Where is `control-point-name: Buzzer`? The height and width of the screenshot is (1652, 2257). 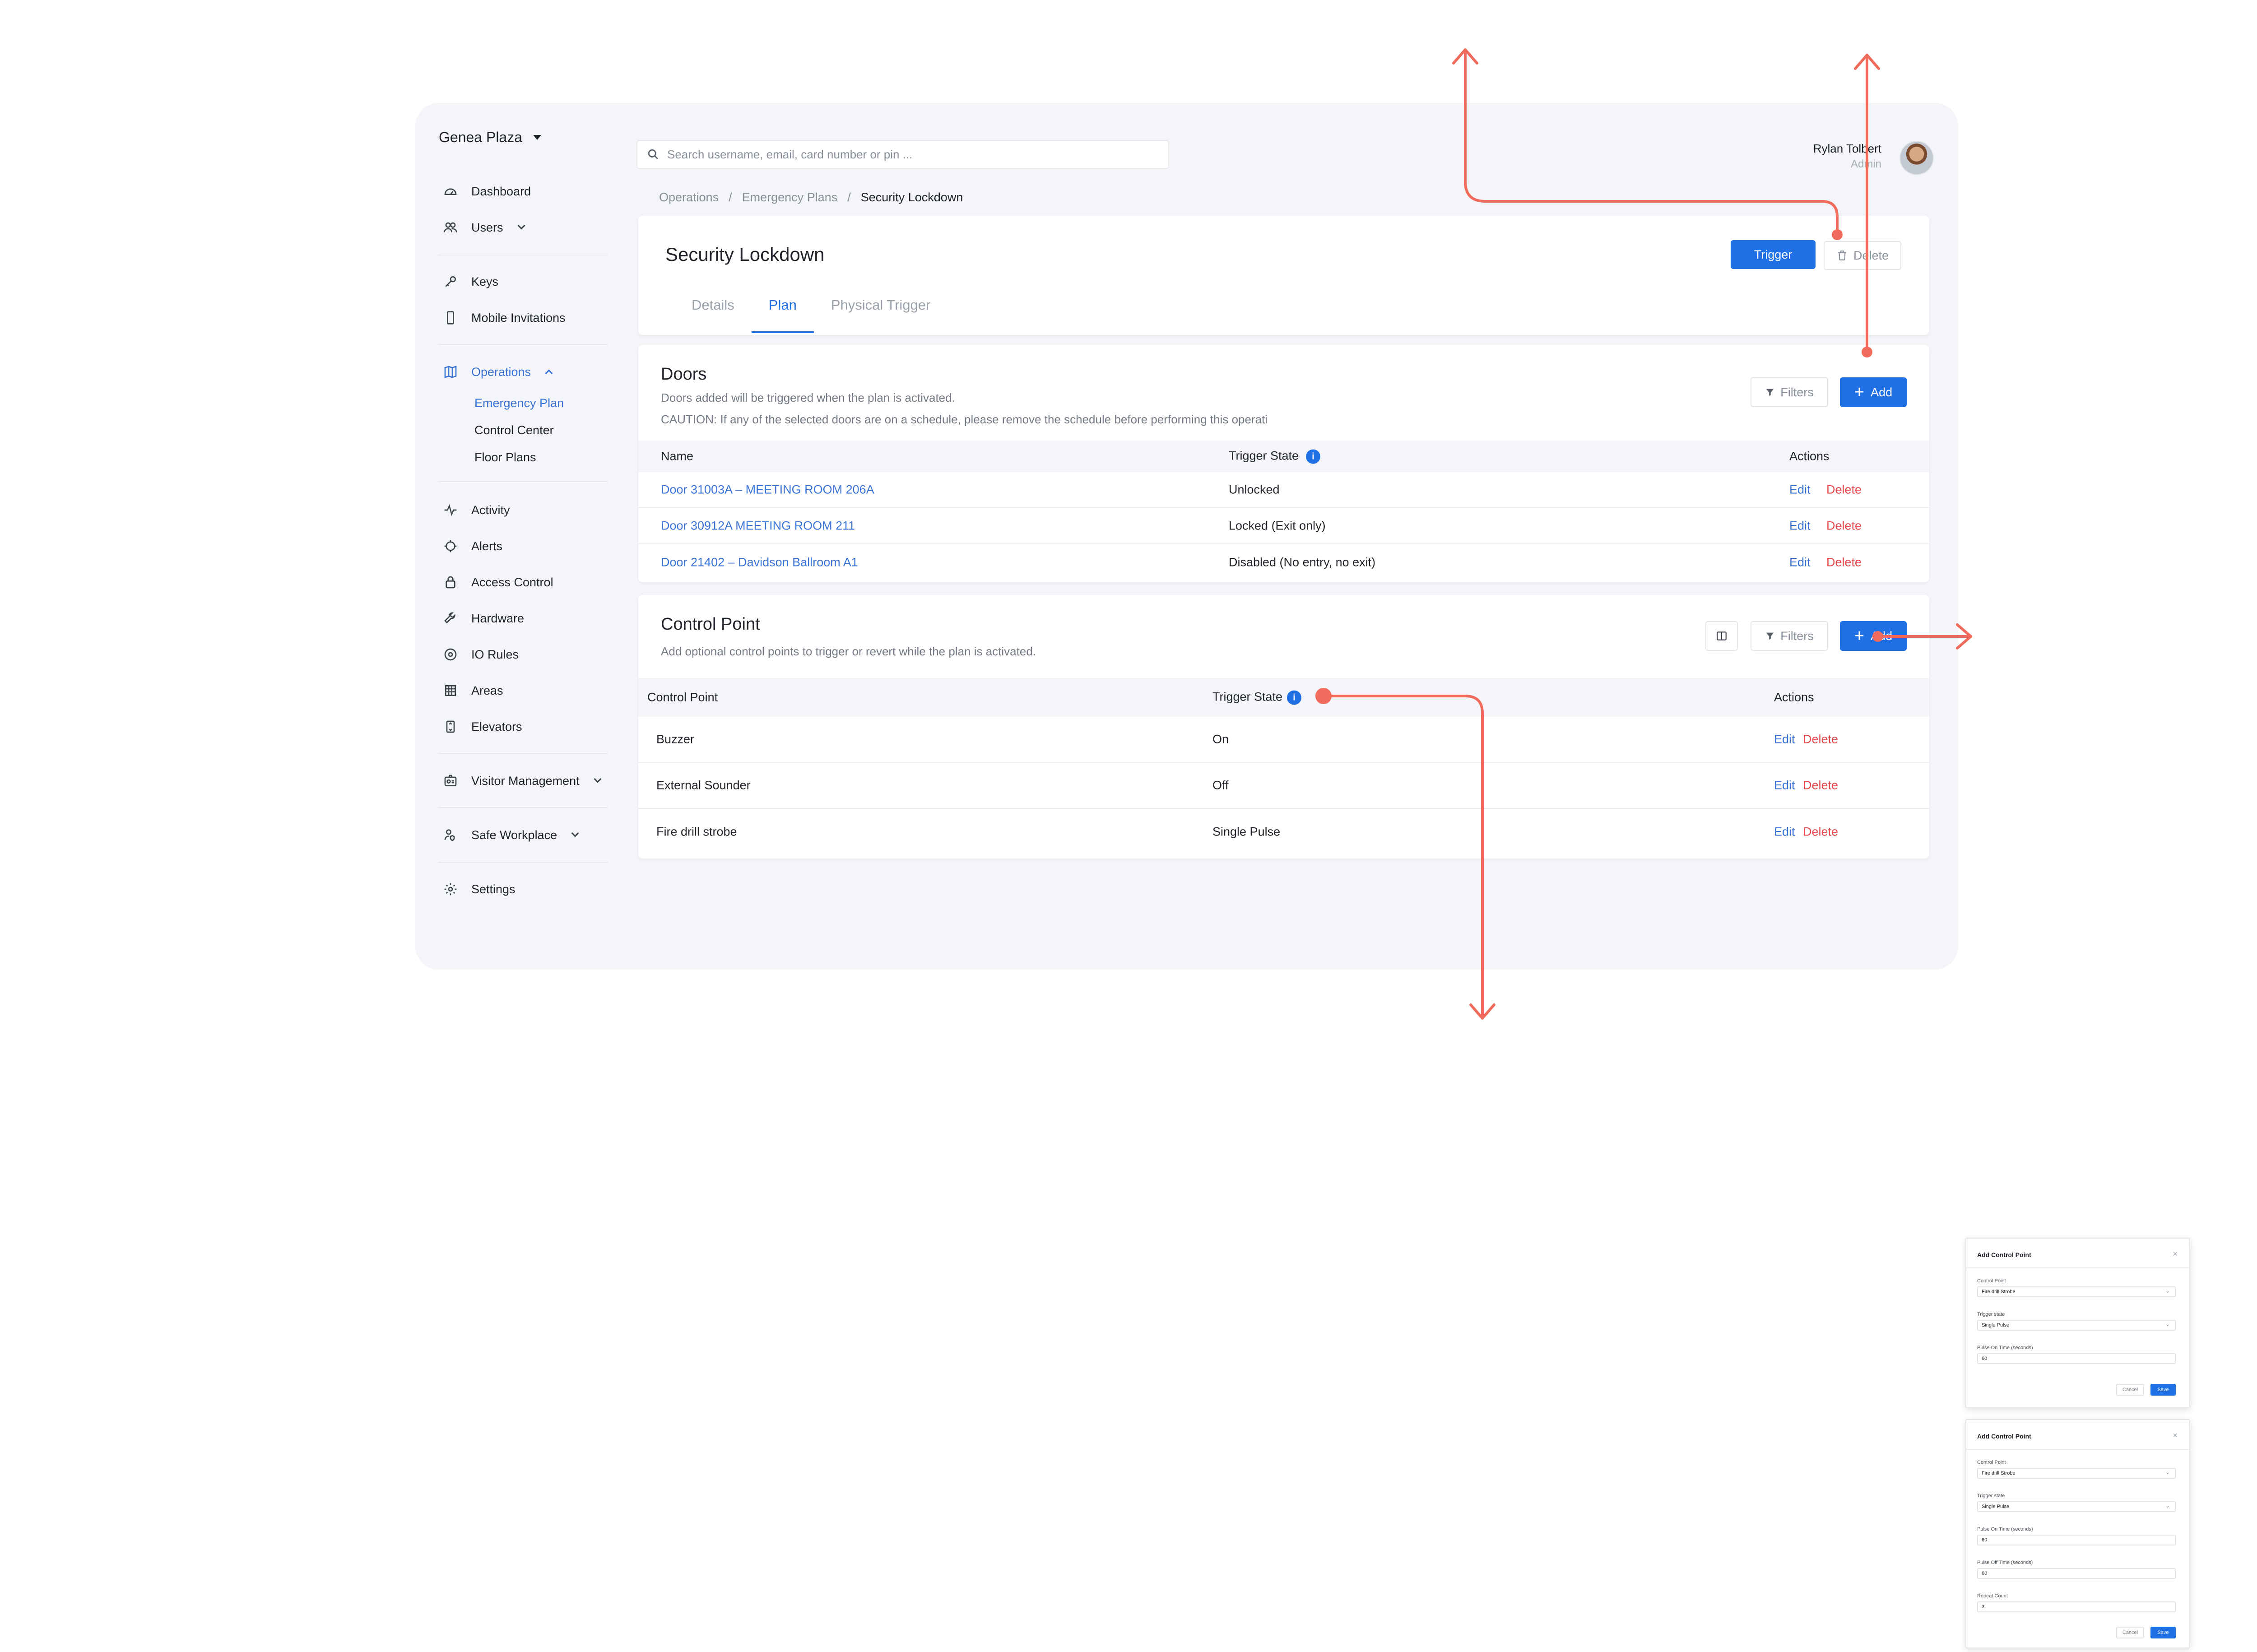 control-point-name: Buzzer is located at coordinates (676, 739).